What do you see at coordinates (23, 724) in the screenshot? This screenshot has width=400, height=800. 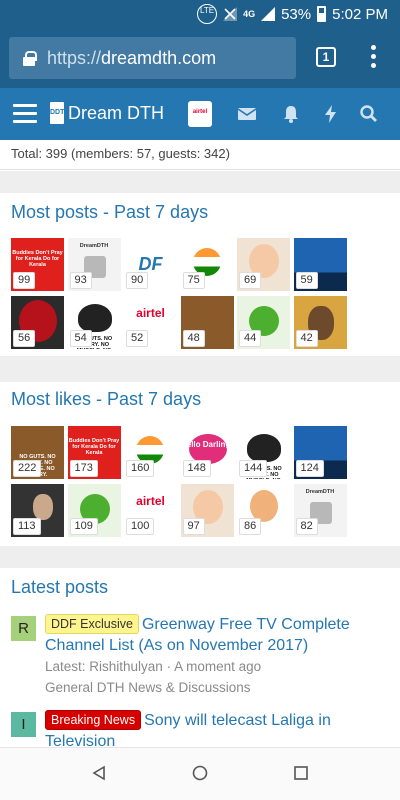 I see `avatar: I` at bounding box center [23, 724].